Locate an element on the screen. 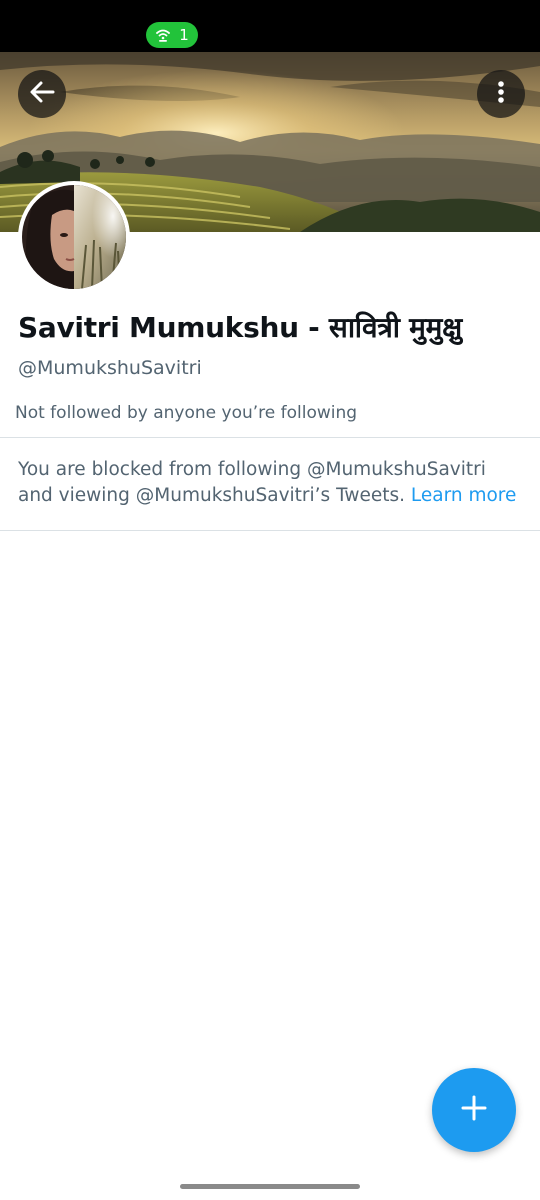 Image resolution: width=540 pixels, height=1200 pixels. learn-more-link: Learn more is located at coordinates (464, 495).